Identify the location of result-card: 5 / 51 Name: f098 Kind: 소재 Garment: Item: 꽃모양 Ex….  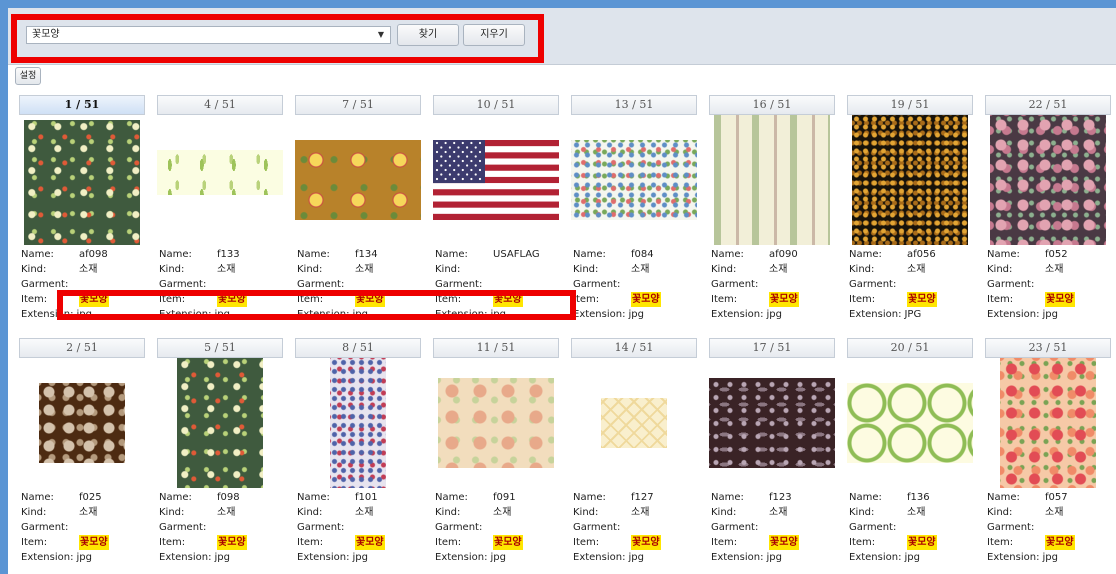
(220, 454).